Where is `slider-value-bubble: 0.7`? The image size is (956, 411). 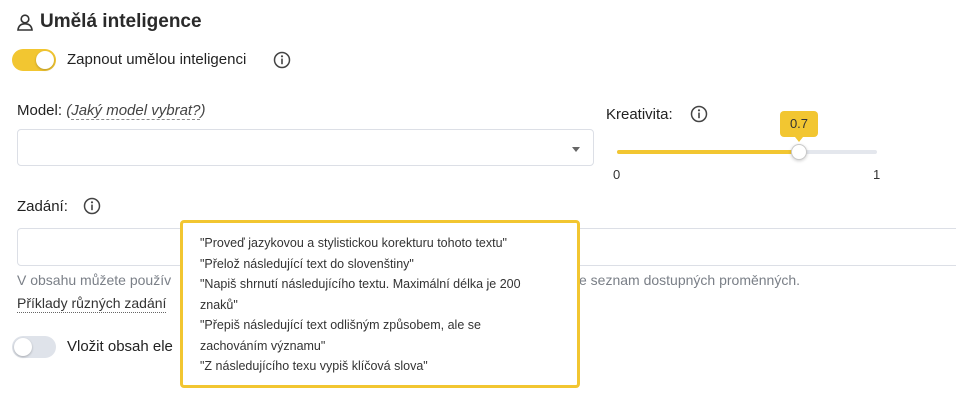 slider-value-bubble: 0.7 is located at coordinates (799, 126).